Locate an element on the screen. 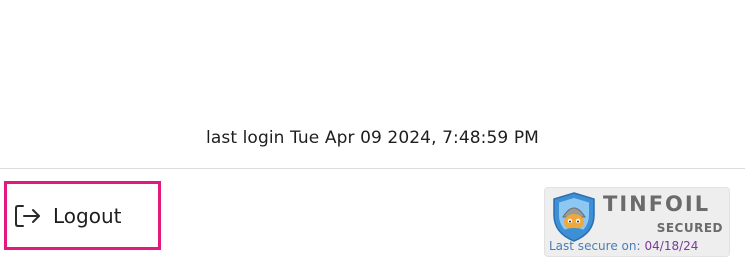 This screenshot has height=268, width=745. logout-label: Logout is located at coordinates (87, 215).